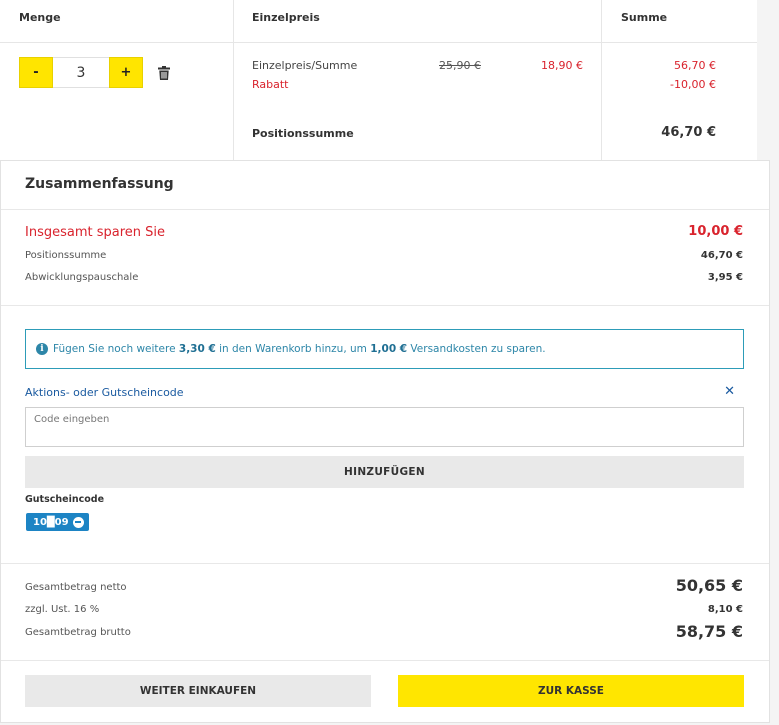 This screenshot has height=725, width=779. What do you see at coordinates (305, 65) in the screenshot?
I see `price-label: Einzelpreis/Summe` at bounding box center [305, 65].